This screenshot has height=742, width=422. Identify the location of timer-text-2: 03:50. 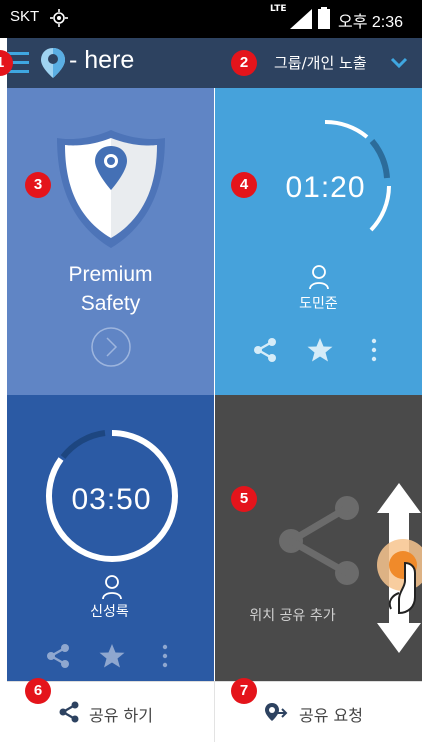
(111, 499).